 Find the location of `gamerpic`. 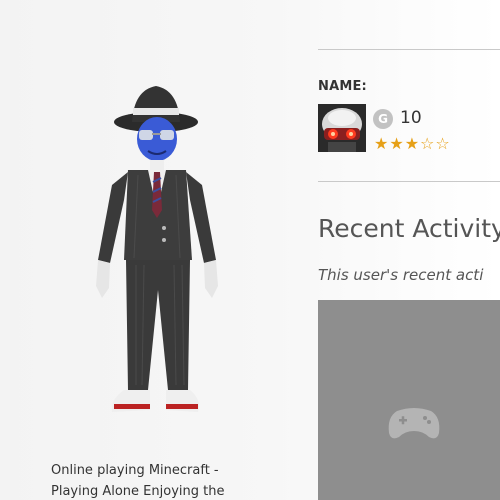

gamerpic is located at coordinates (342, 128).